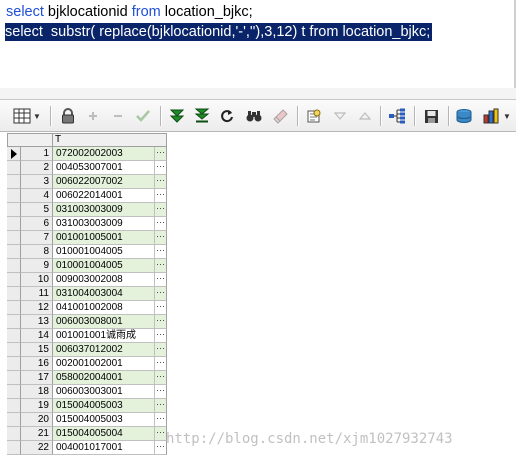 The image size is (516, 461). I want to click on chart-button: ▼, so click(497, 116).